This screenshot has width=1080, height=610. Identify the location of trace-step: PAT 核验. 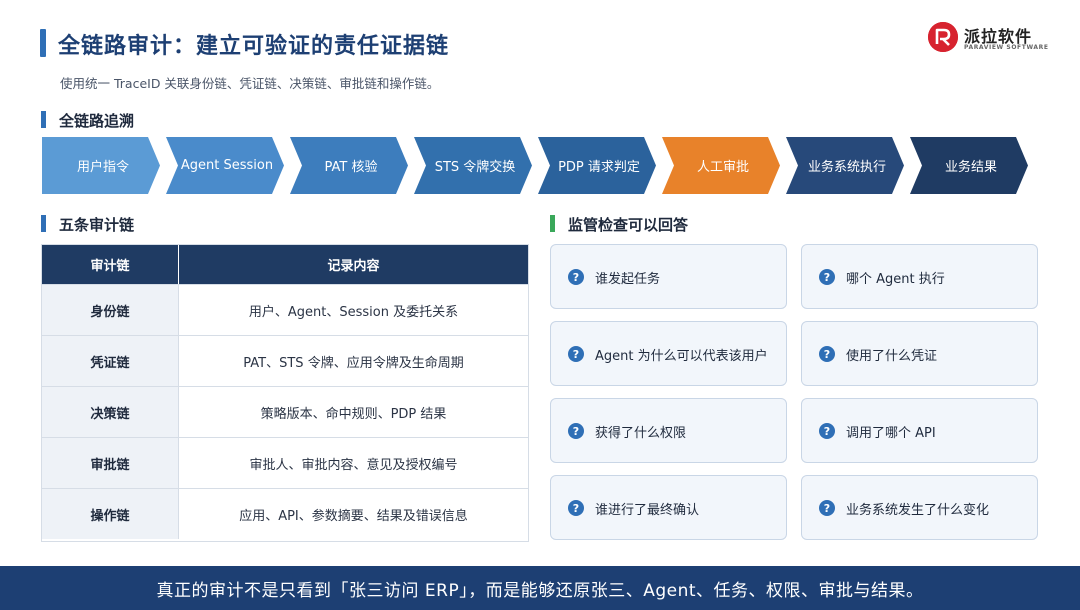
(349, 165).